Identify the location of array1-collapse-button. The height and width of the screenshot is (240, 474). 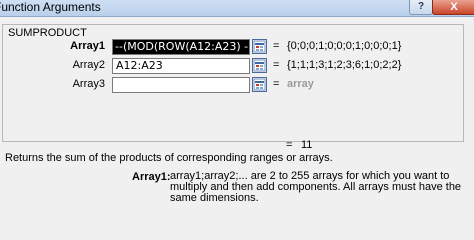
(259, 46).